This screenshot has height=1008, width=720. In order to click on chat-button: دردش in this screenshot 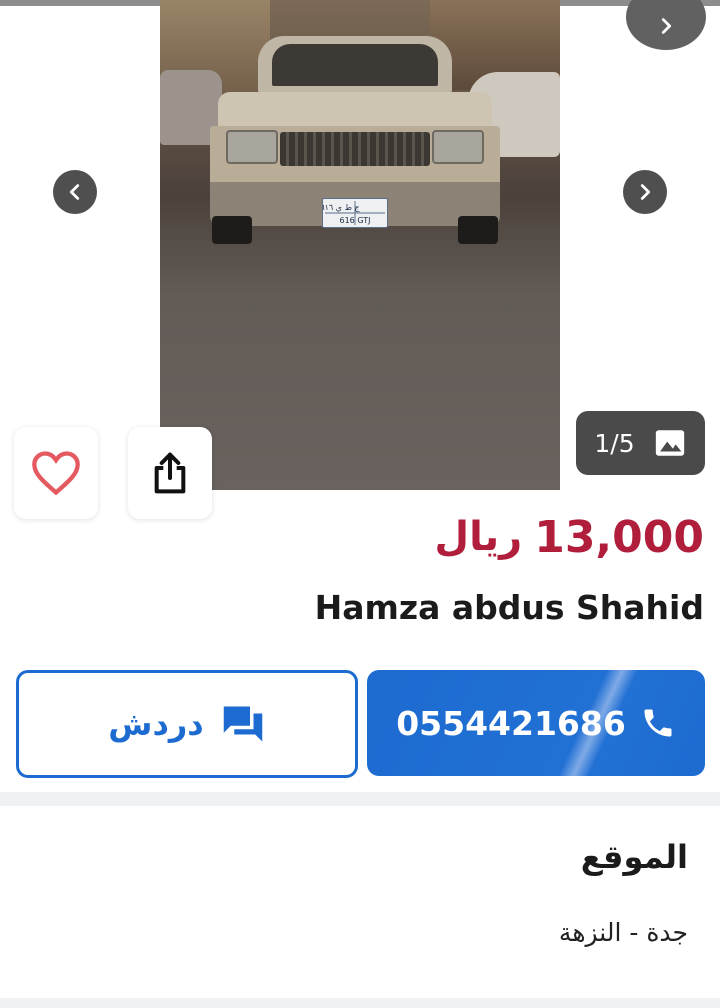, I will do `click(187, 724)`.